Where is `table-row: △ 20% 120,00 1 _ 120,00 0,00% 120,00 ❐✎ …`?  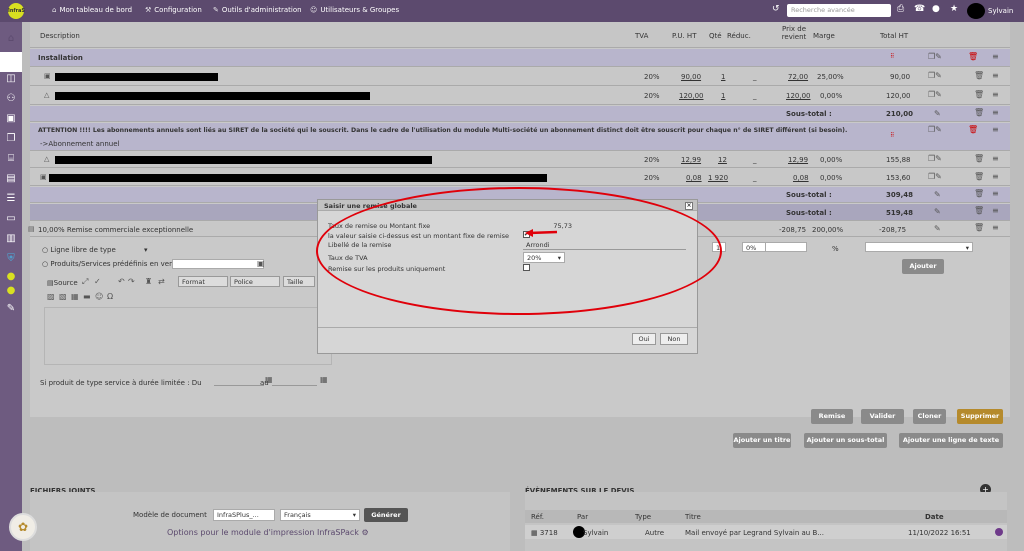 table-row: △ 20% 120,00 1 _ 120,00 0,00% 120,00 ❐✎ … is located at coordinates (520, 96).